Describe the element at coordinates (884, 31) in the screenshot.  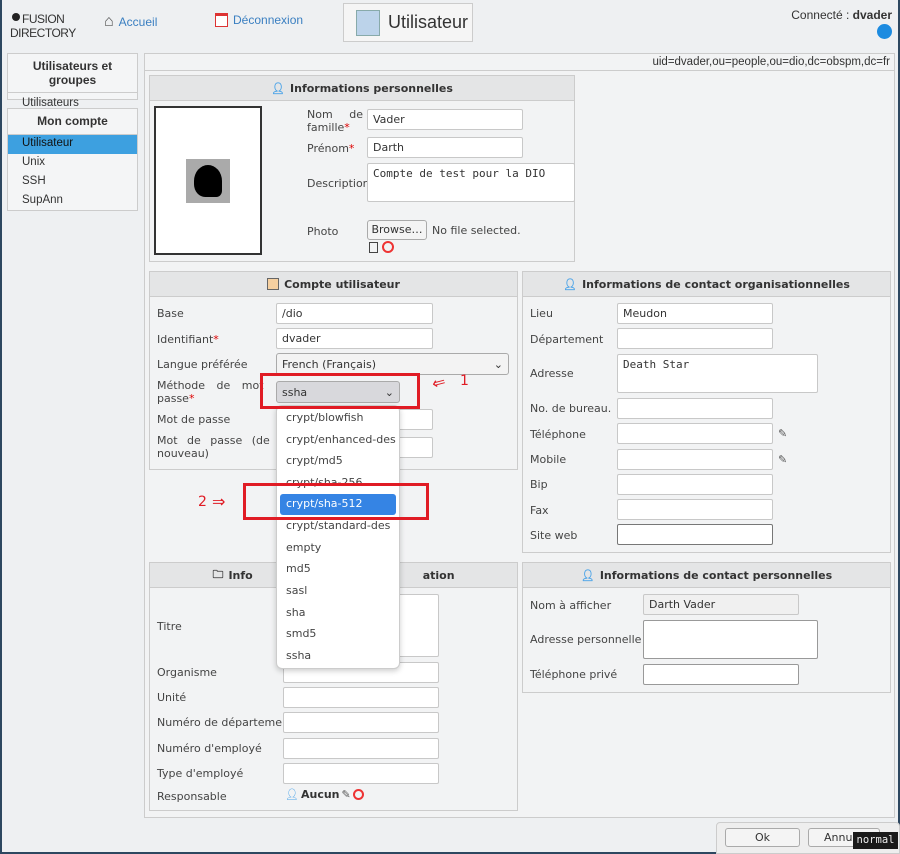
I see `session-timer-icon` at that location.